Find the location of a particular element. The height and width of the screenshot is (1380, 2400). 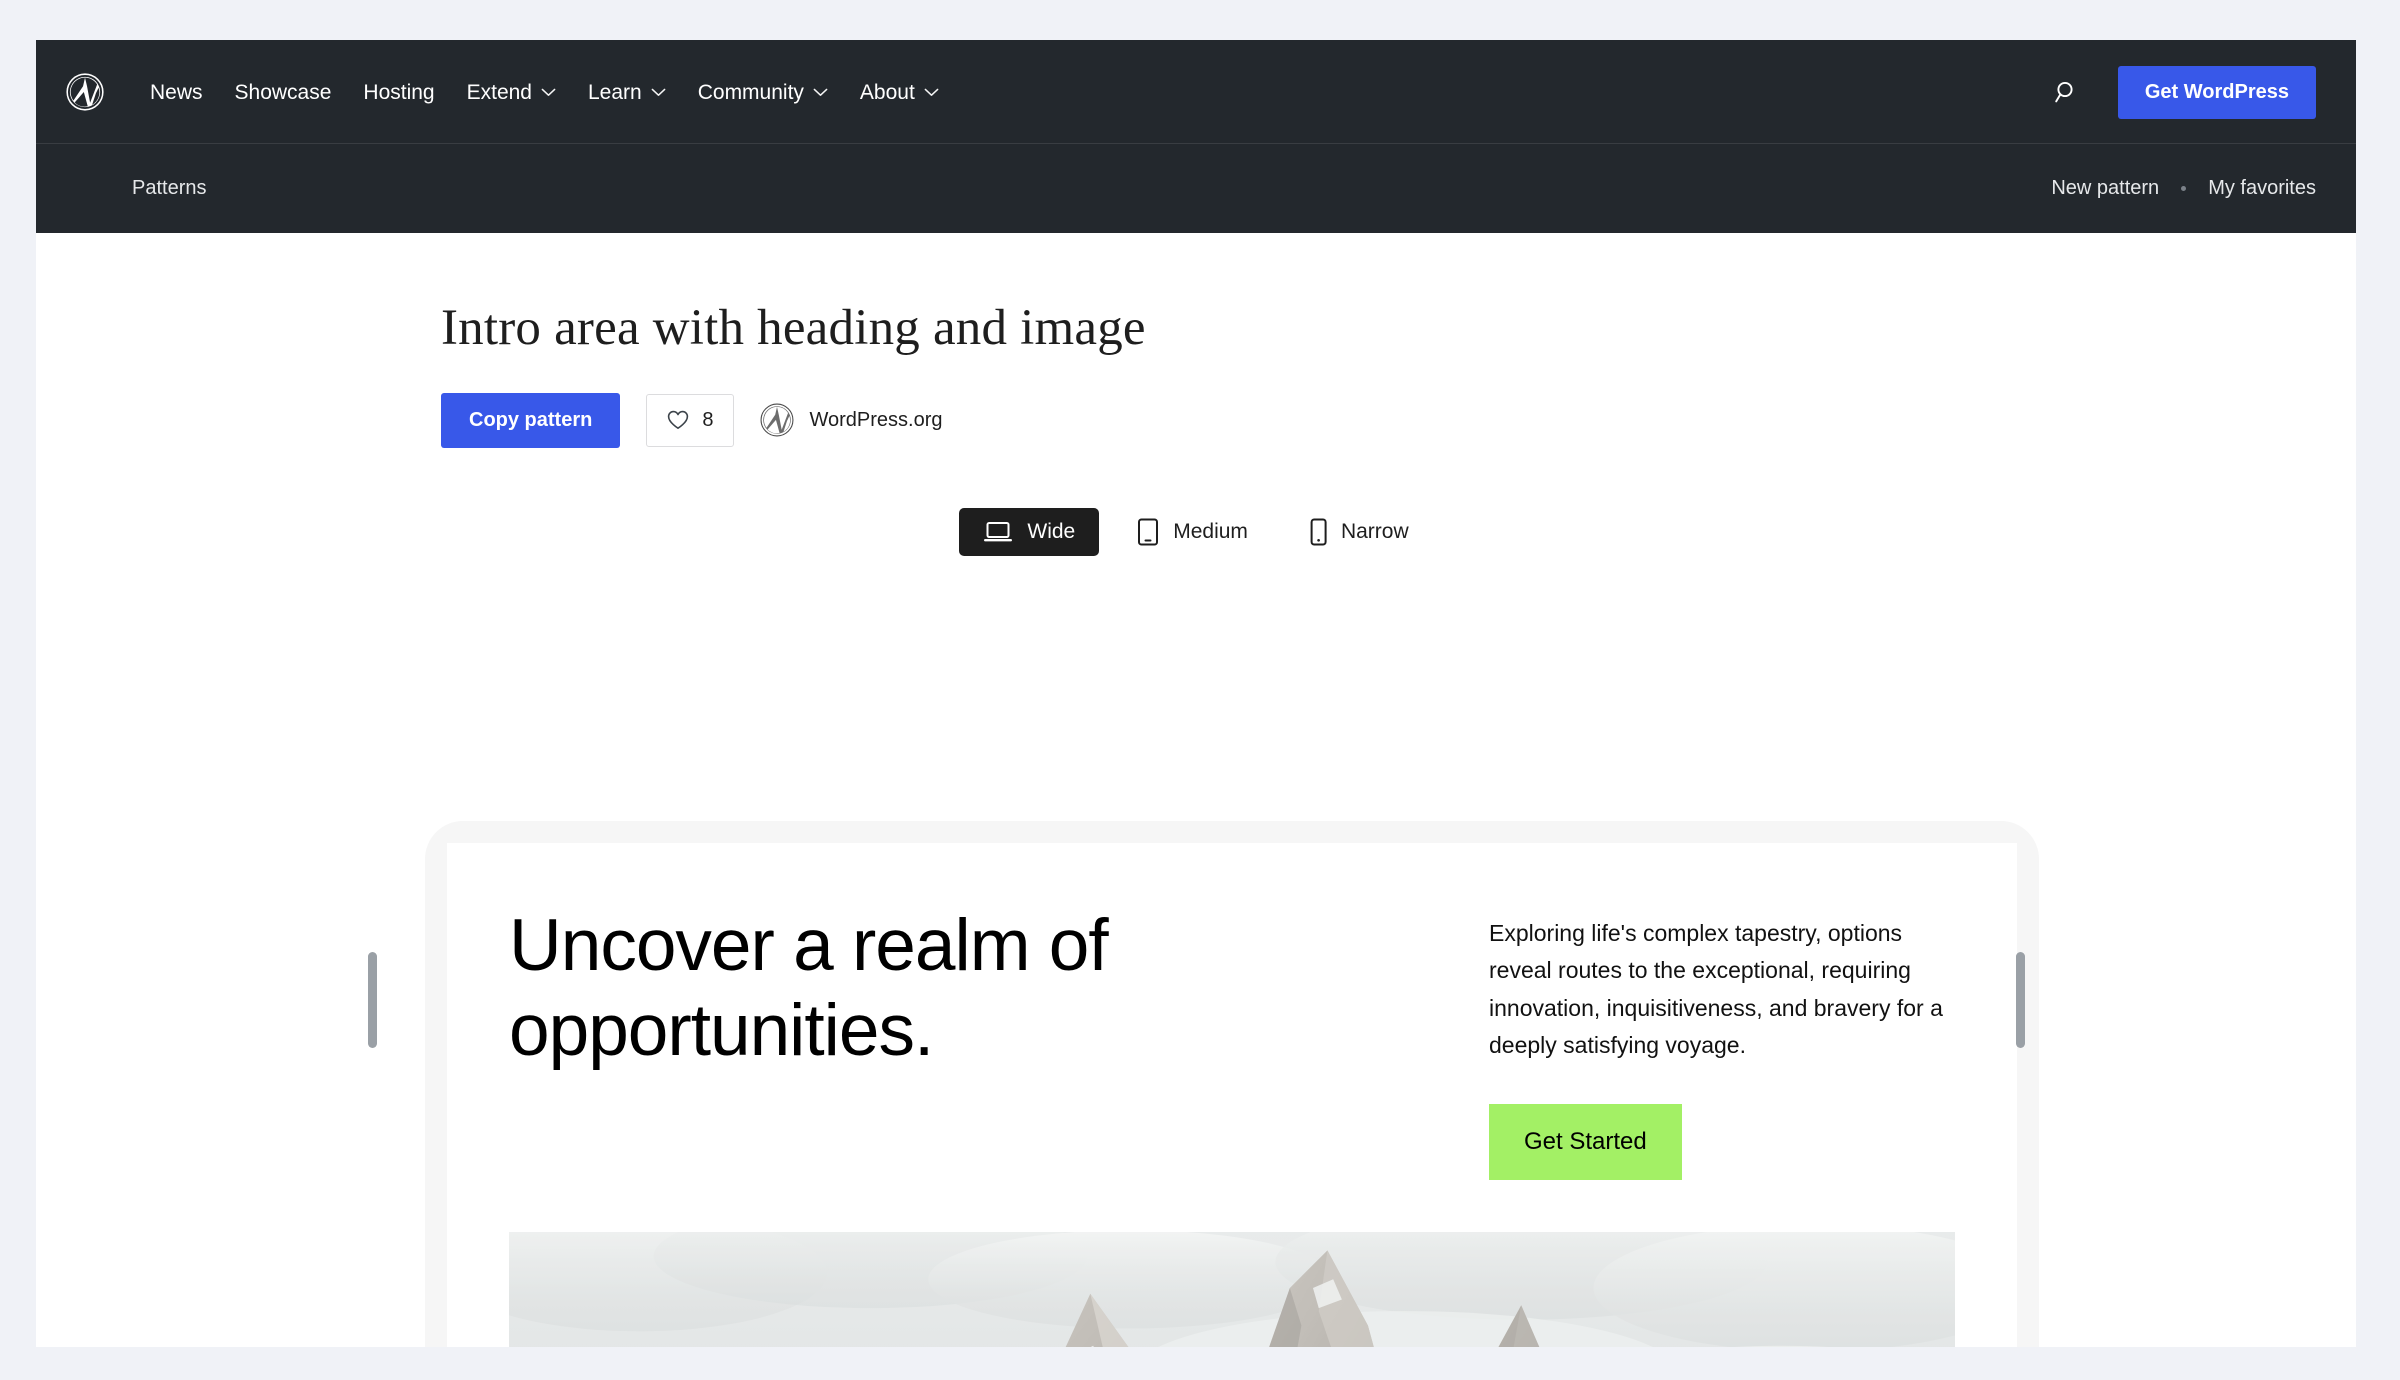

primary-nav-actions: Get WordPress is located at coordinates (2182, 92).